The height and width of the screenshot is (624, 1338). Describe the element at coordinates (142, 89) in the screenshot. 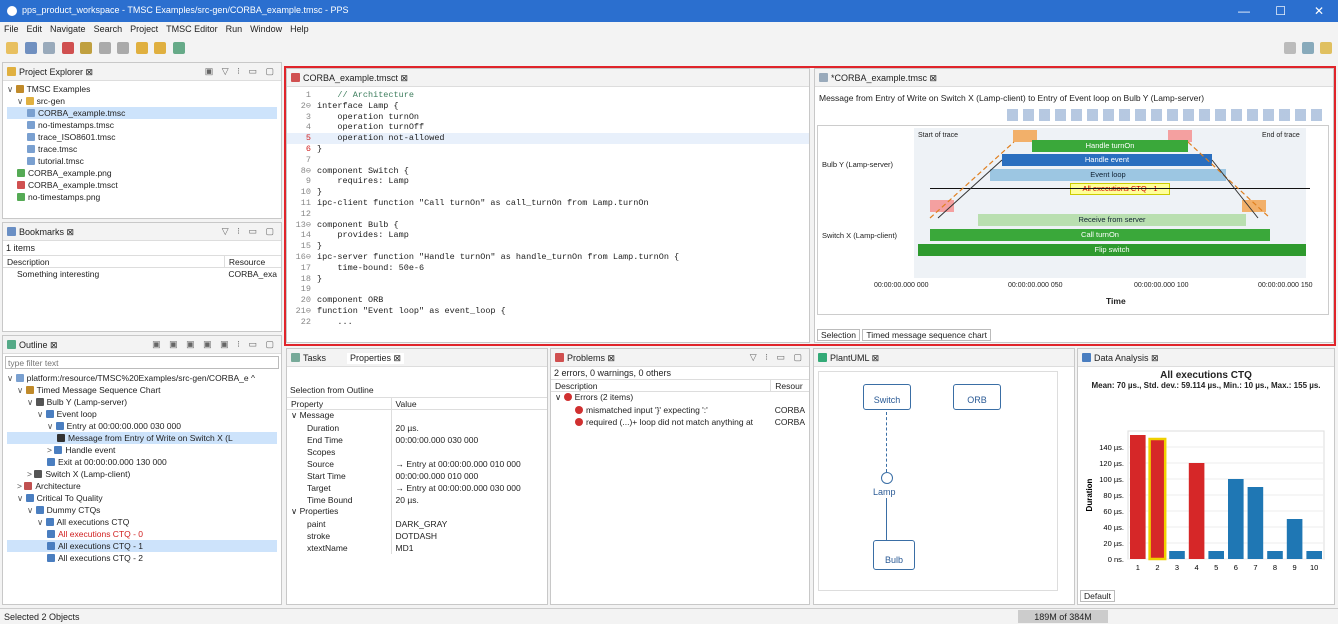

I see `tree-item: ∨ TMSC Examples` at that location.